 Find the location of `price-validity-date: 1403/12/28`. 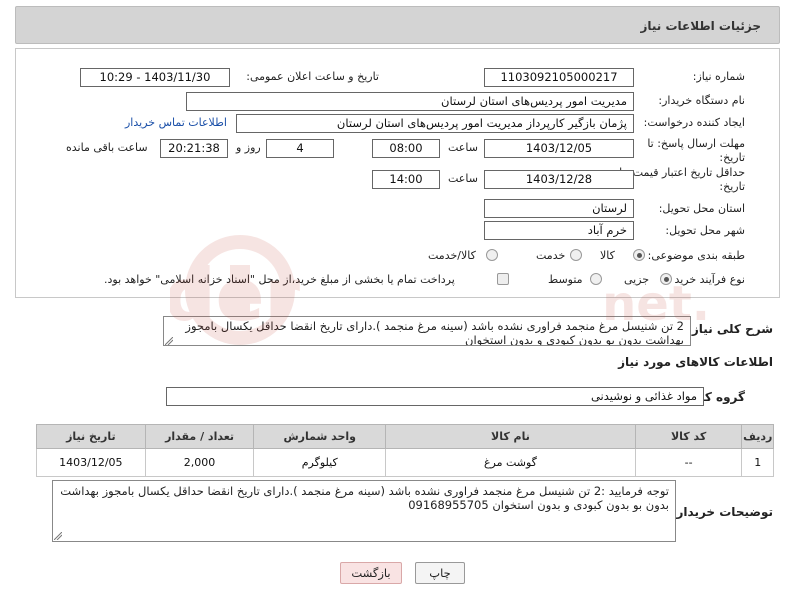

price-validity-date: 1403/12/28 is located at coordinates (559, 179).